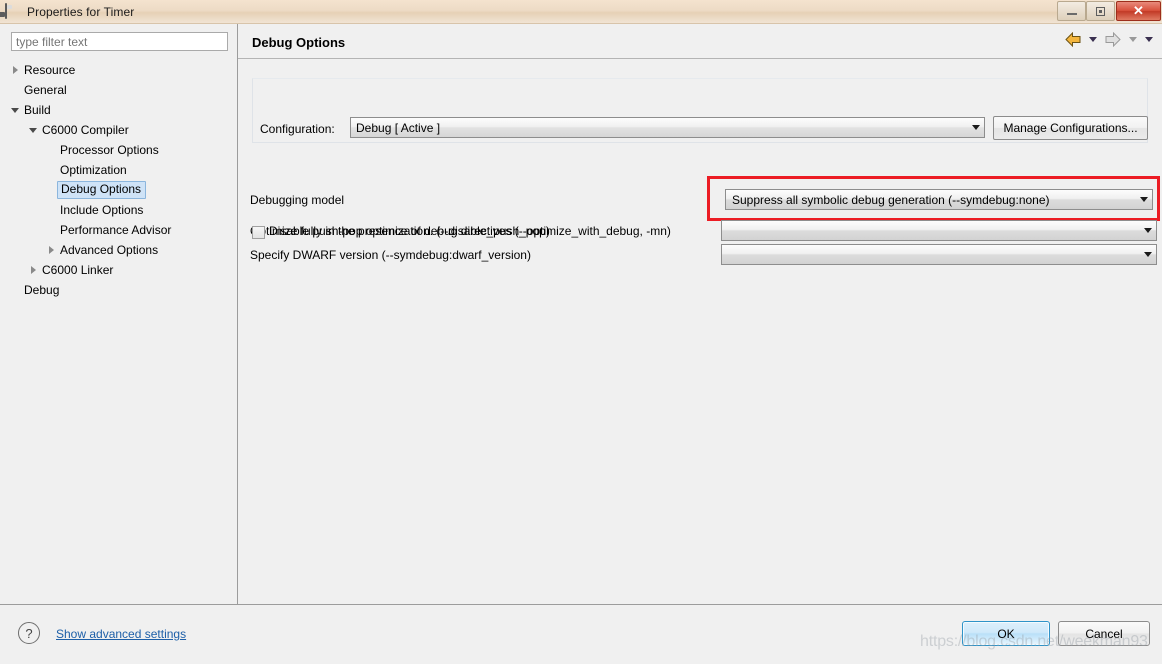 The height and width of the screenshot is (664, 1162). What do you see at coordinates (85, 130) in the screenshot?
I see `tree-item-label: C6000 Compiler` at bounding box center [85, 130].